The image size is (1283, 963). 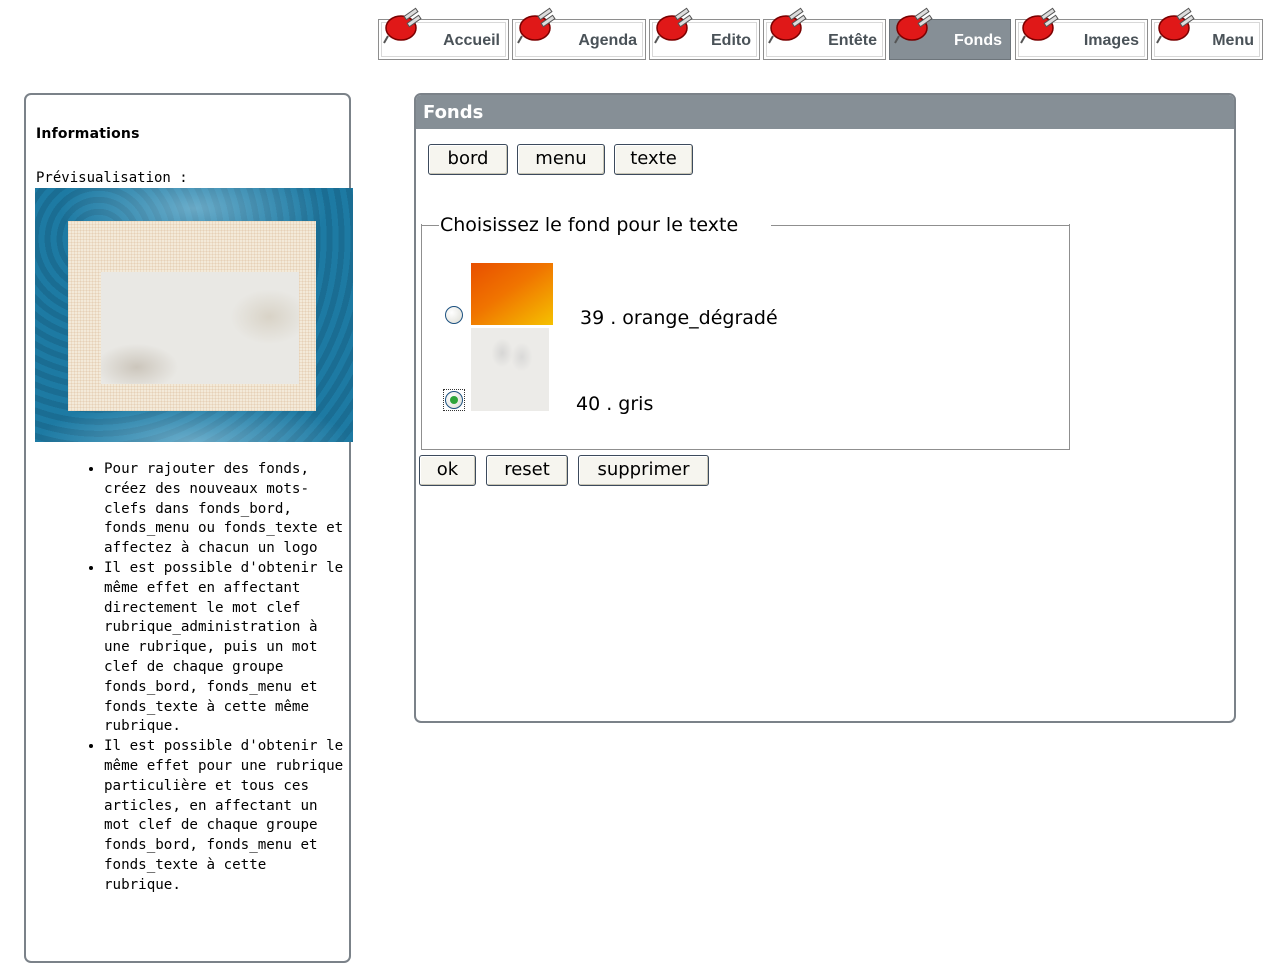 I want to click on ok-button: ok, so click(x=447, y=470).